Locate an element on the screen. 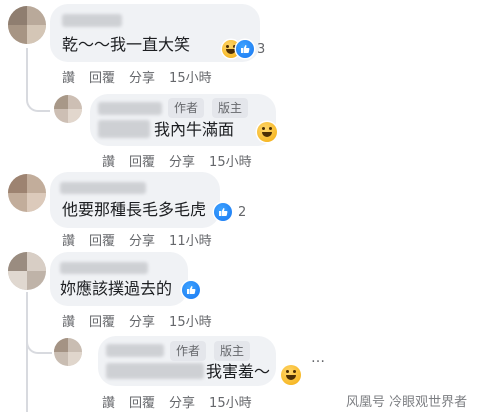  reaction-summary: 2 is located at coordinates (230, 212).